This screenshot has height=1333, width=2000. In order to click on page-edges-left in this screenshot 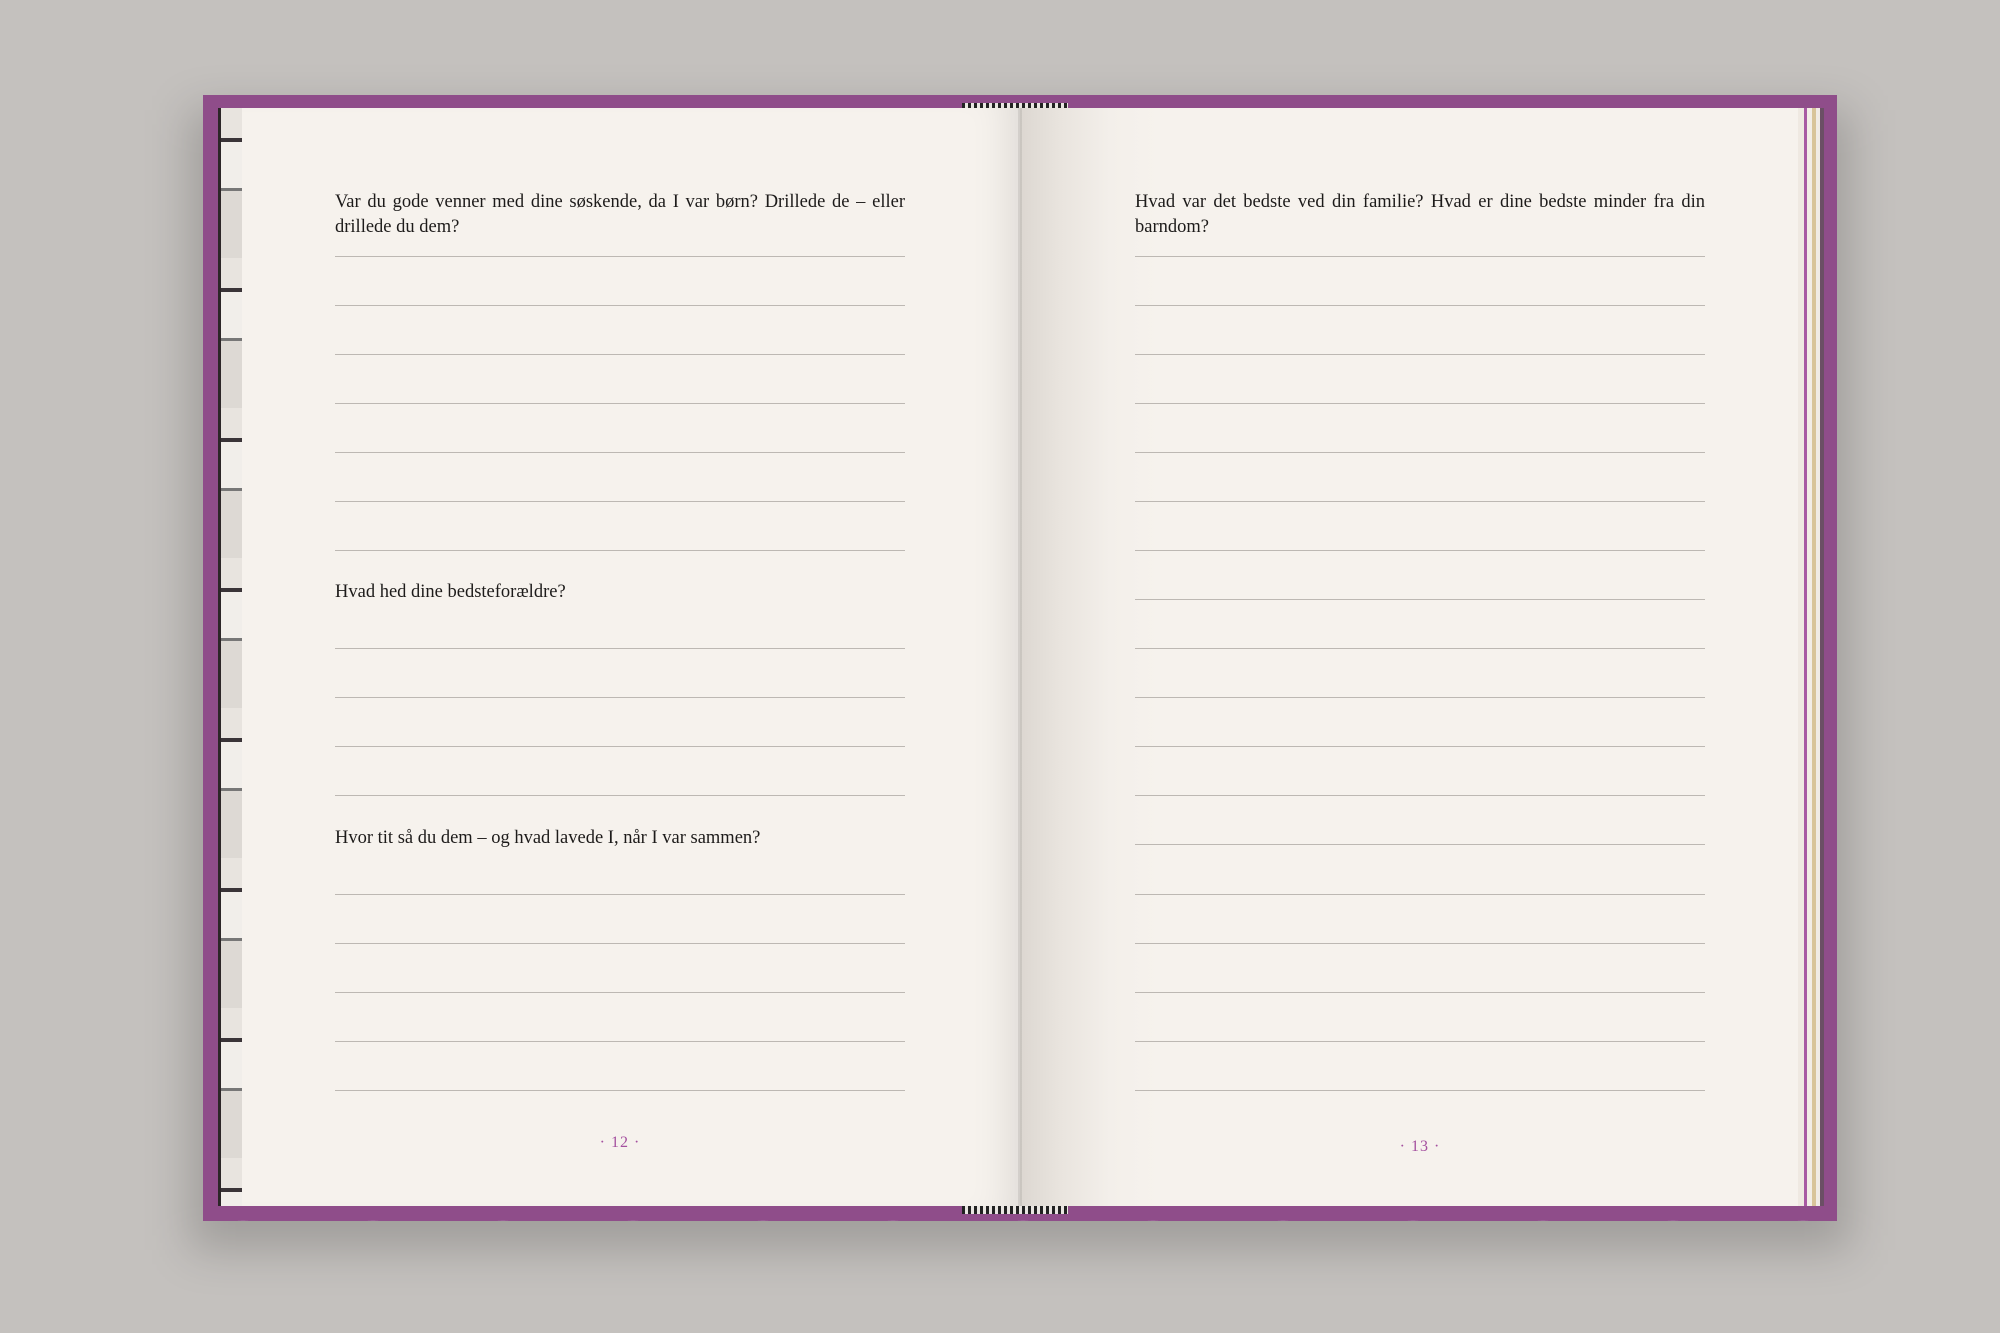, I will do `click(231, 657)`.